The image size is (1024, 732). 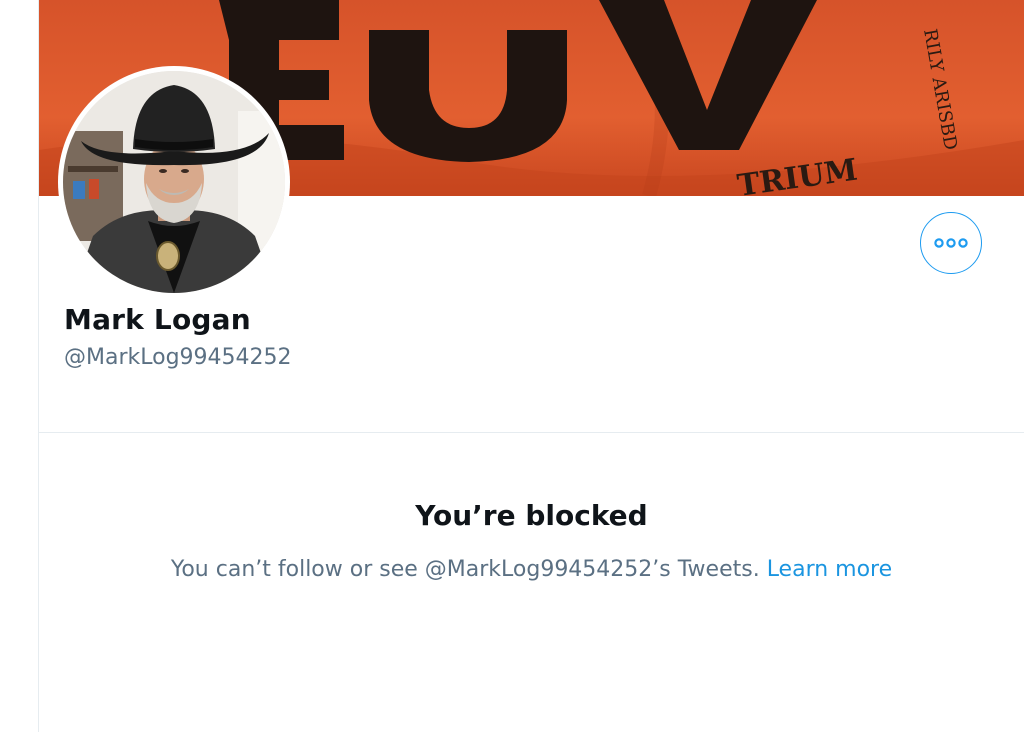 What do you see at coordinates (531, 432) in the screenshot?
I see `section-divider` at bounding box center [531, 432].